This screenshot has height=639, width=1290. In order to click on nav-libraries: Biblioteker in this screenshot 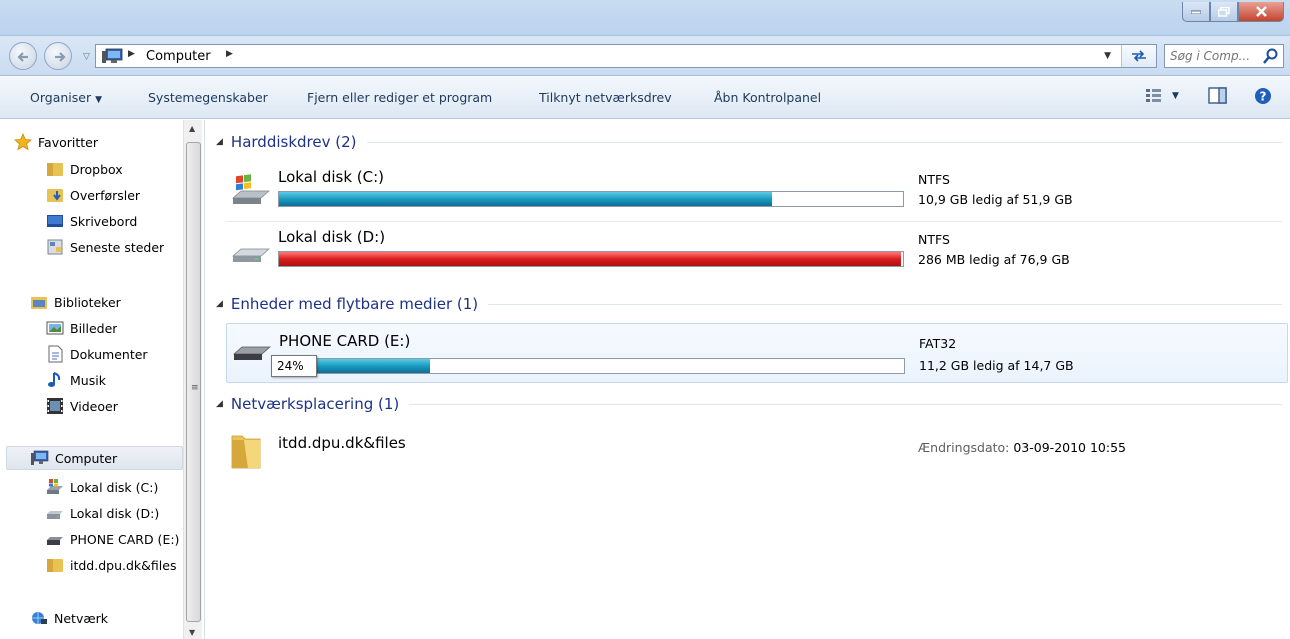, I will do `click(75, 302)`.